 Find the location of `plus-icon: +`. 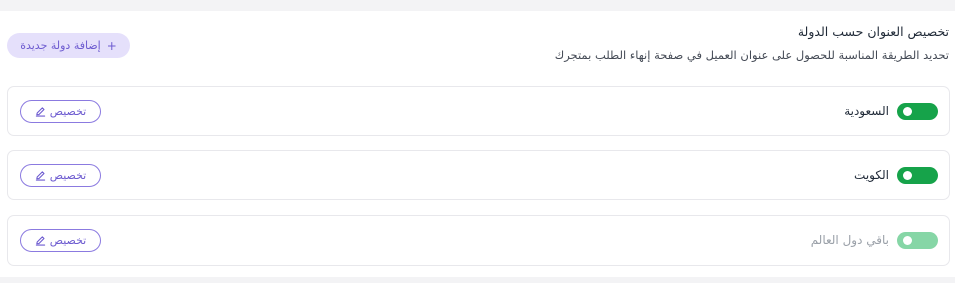

plus-icon: + is located at coordinates (111, 45).